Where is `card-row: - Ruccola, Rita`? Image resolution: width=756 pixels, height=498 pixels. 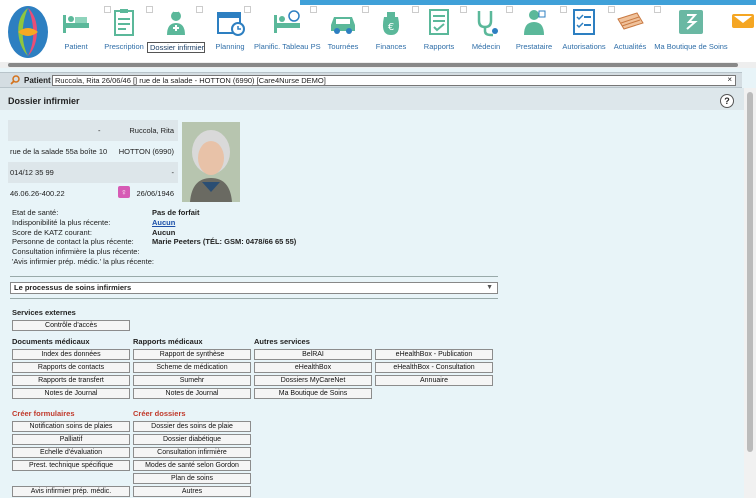
card-row: - Ruccola, Rita is located at coordinates (93, 130).